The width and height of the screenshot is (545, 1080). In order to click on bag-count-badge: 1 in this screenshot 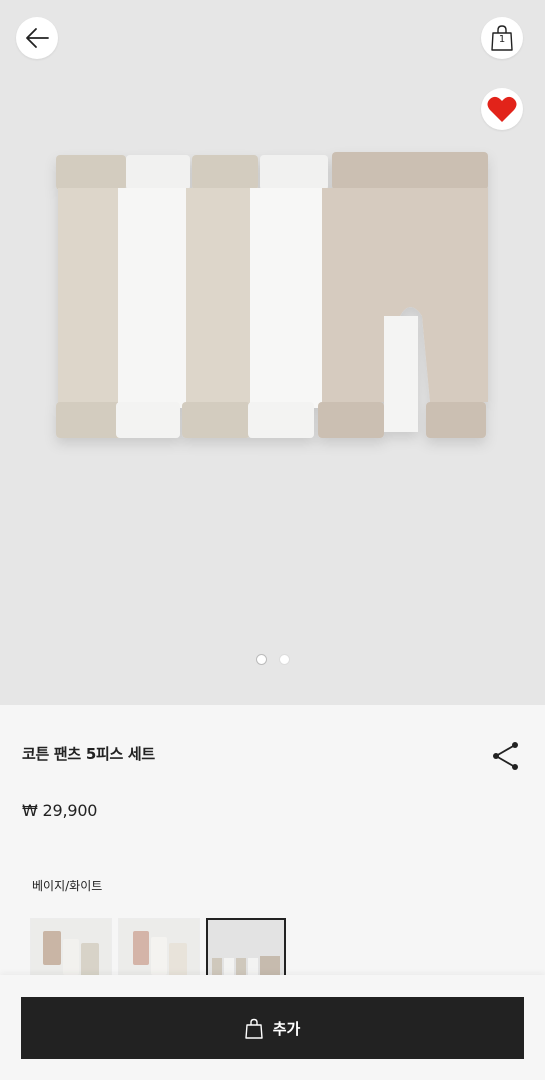, I will do `click(502, 39)`.